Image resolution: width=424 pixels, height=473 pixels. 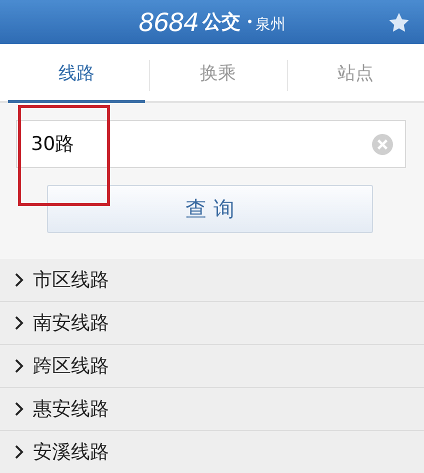 I want to click on category-label: 市区线路, so click(x=71, y=280).